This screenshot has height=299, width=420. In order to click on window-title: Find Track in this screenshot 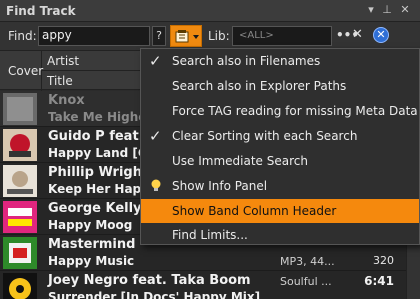, I will do `click(41, 11)`.